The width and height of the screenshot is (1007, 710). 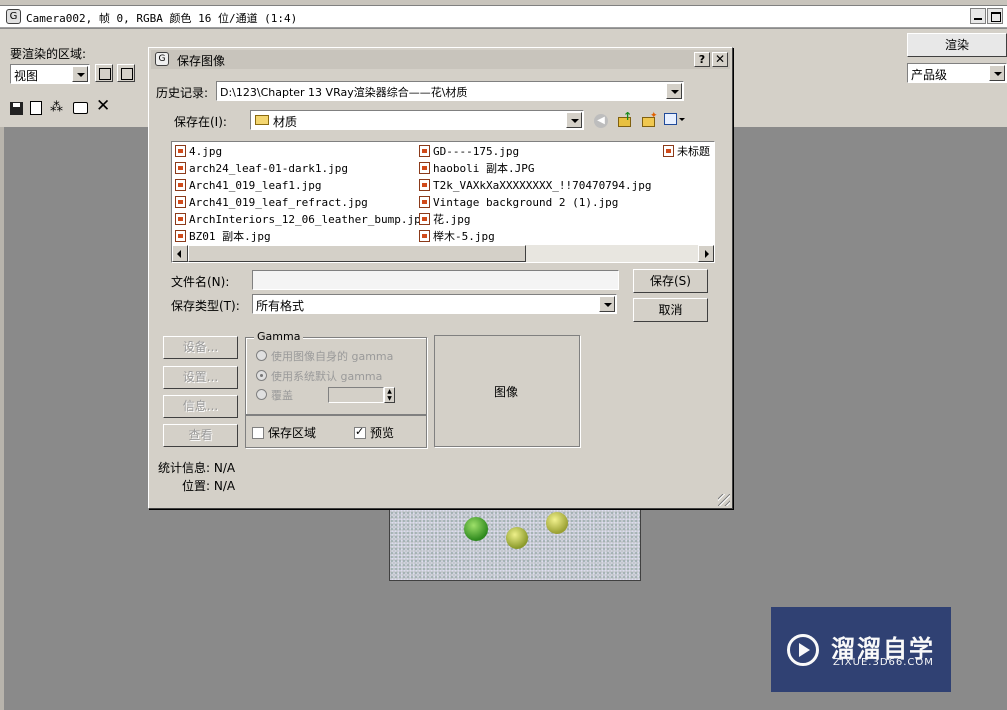 What do you see at coordinates (435, 280) in the screenshot?
I see `filename-input` at bounding box center [435, 280].